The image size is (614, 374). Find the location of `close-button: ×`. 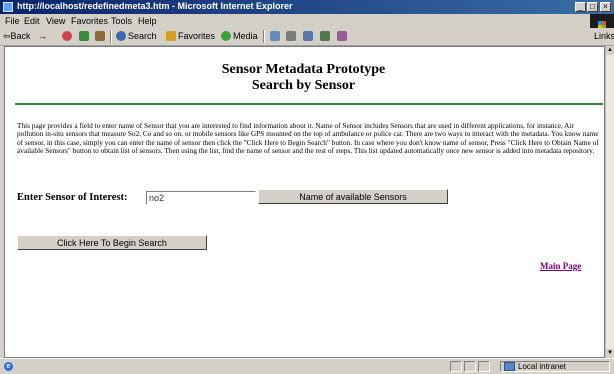

close-button: × is located at coordinates (605, 7).